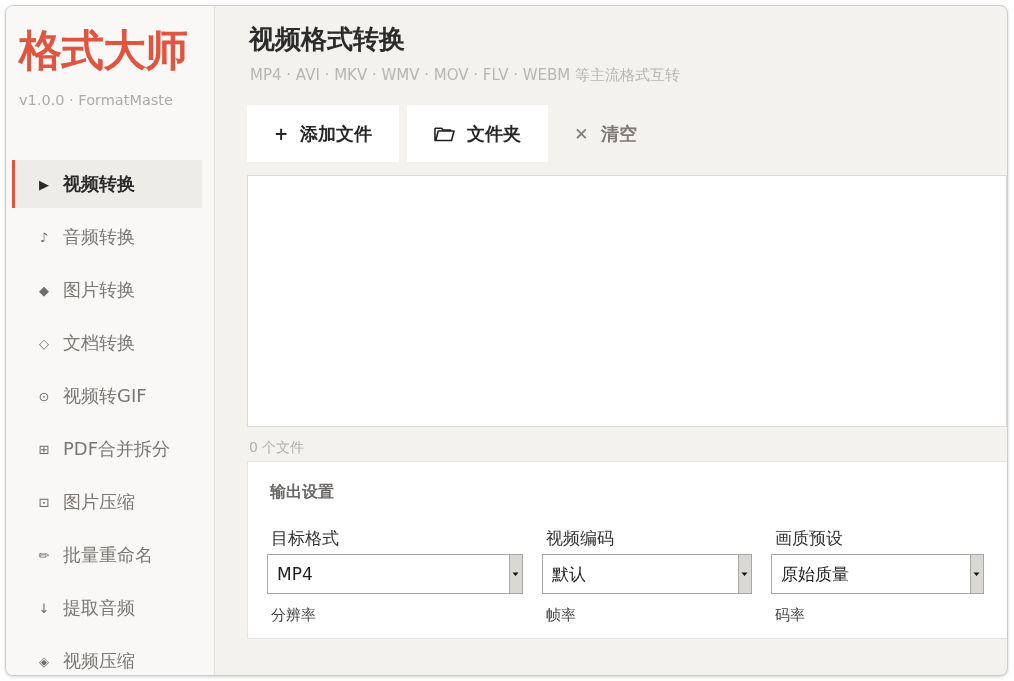  I want to click on nav-icon: ⊞, so click(44, 449).